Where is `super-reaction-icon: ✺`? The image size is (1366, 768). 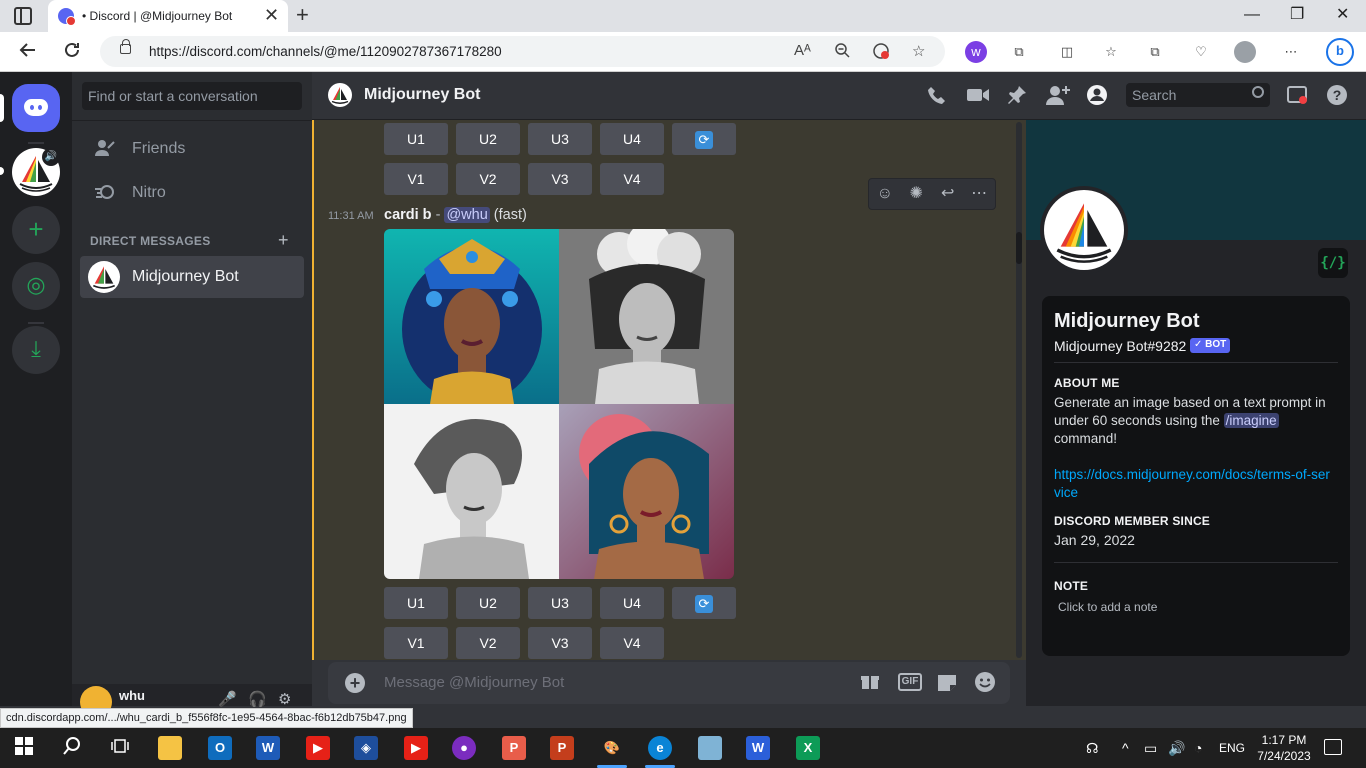
super-reaction-icon: ✺ is located at coordinates (917, 194).